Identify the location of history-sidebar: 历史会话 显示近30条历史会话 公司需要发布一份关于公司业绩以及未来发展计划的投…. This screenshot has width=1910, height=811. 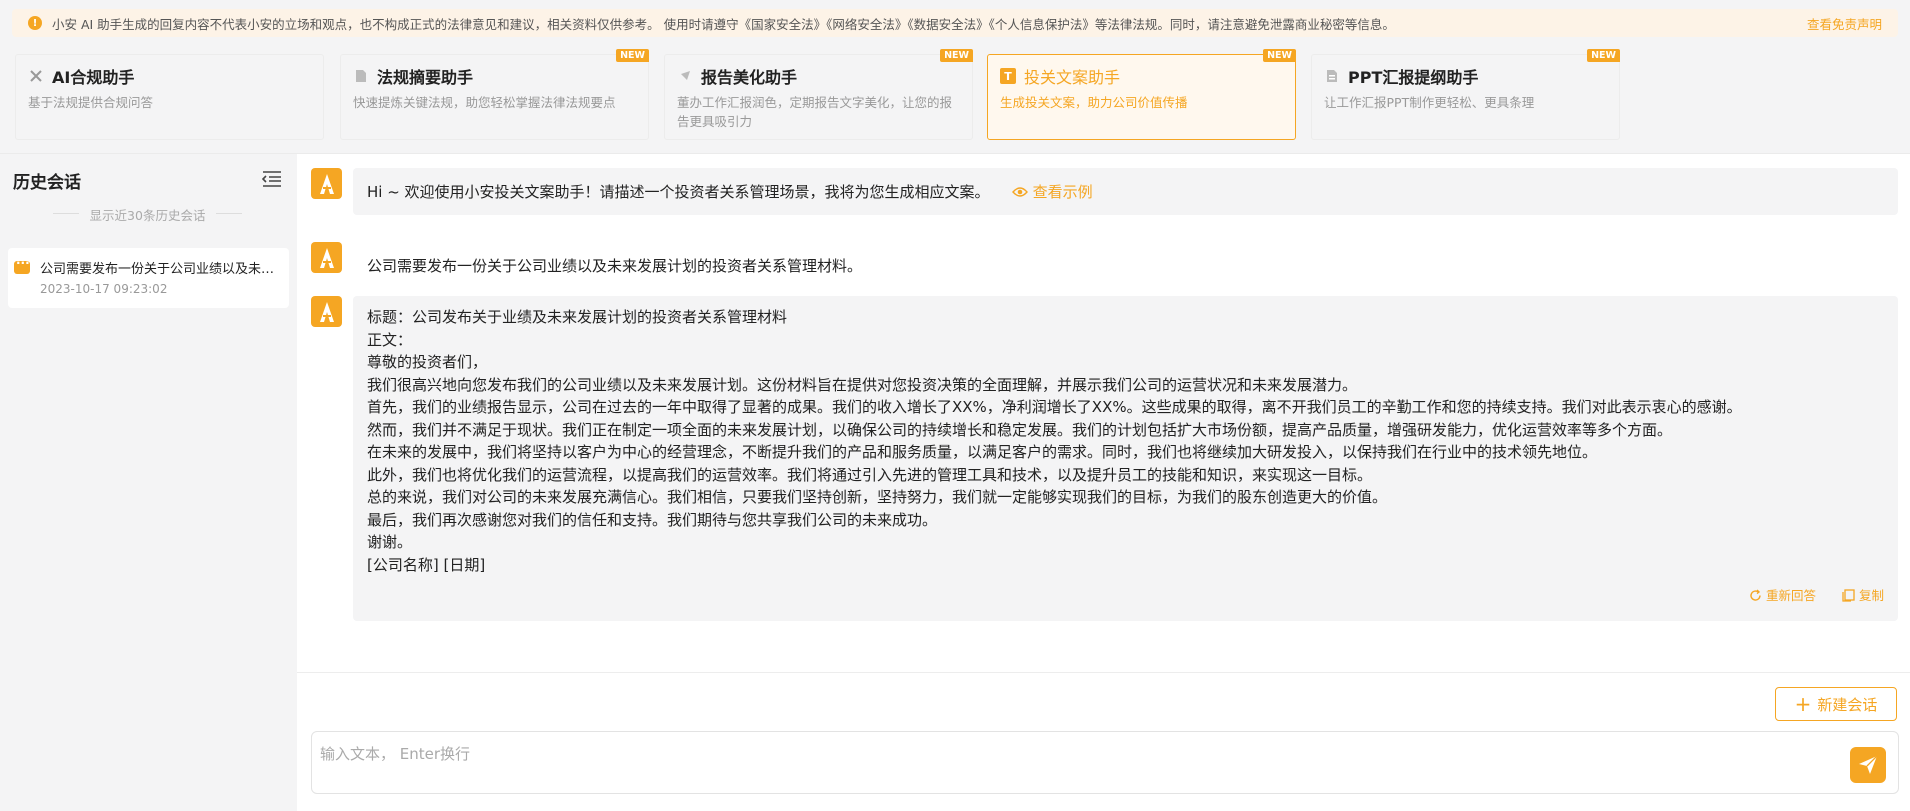
(148, 482).